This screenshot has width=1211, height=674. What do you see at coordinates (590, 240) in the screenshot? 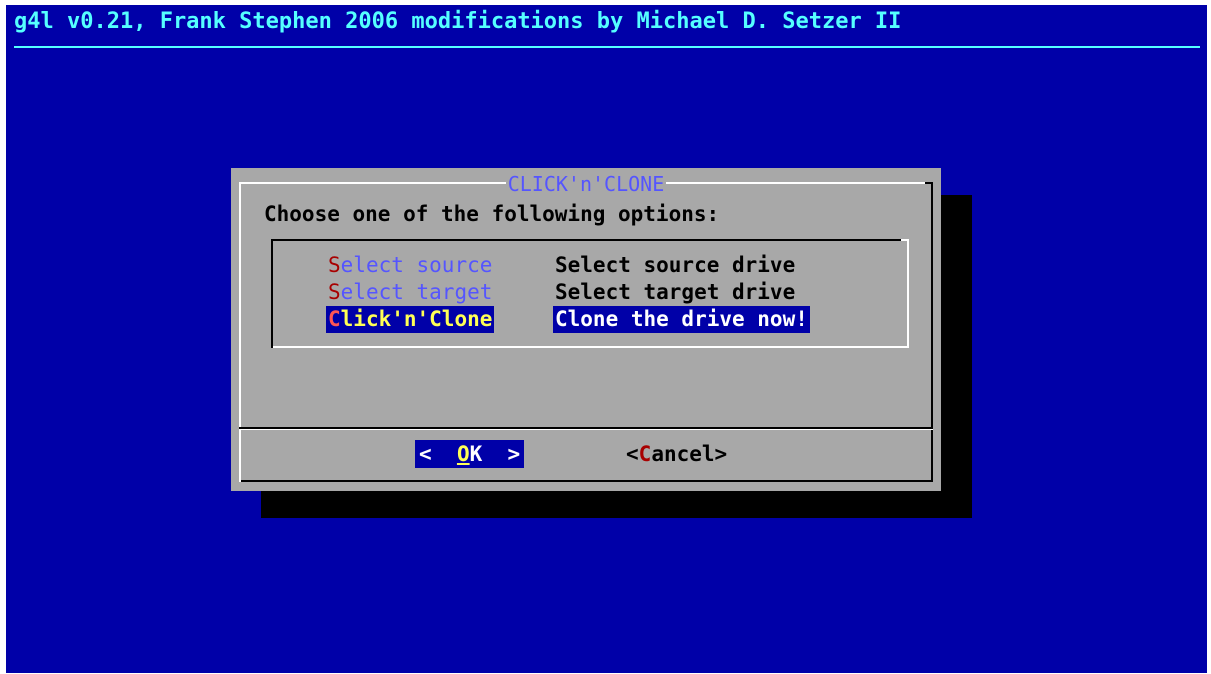
I see `menu-frame-top` at bounding box center [590, 240].